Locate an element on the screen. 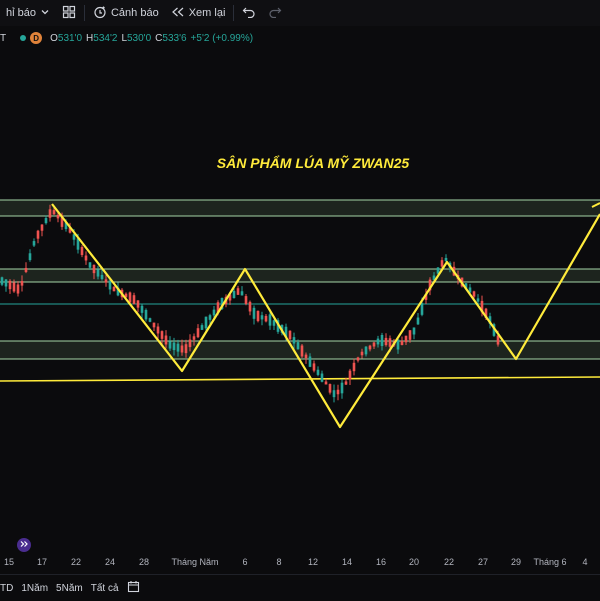  symbol-name: T is located at coordinates (3, 38).